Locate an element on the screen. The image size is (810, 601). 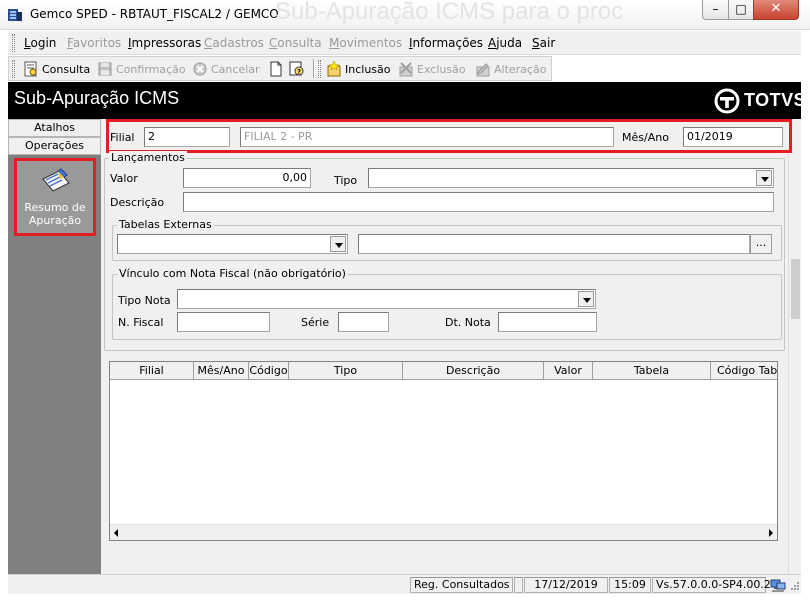
col-mes-ano: Mês/Ano is located at coordinates (221, 370).